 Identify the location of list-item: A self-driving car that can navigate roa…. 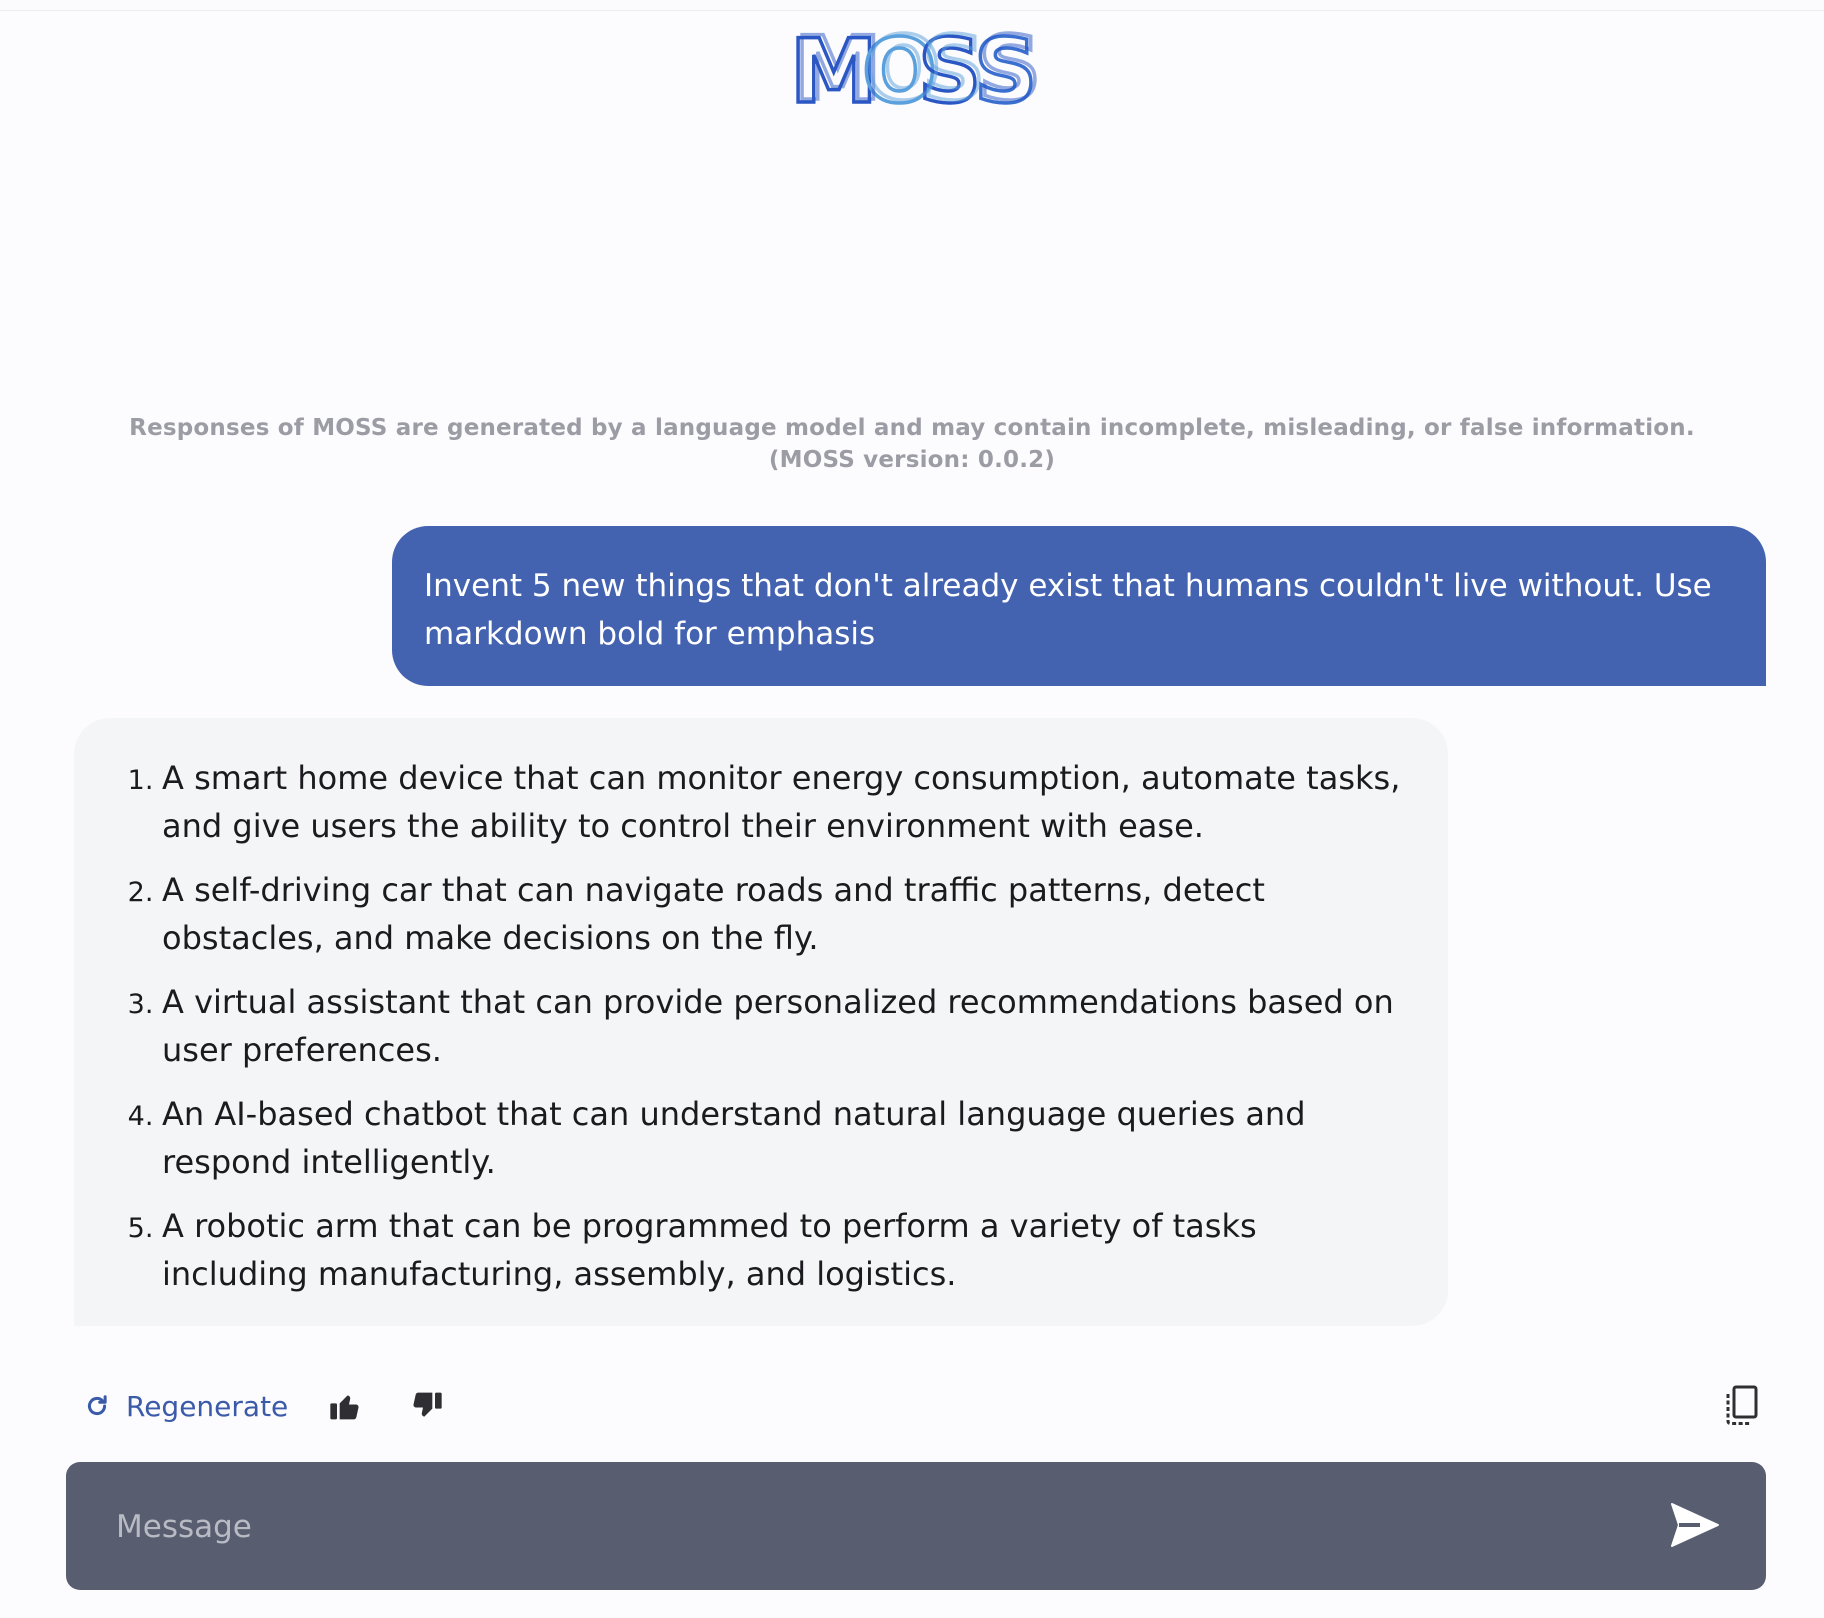
(787, 914).